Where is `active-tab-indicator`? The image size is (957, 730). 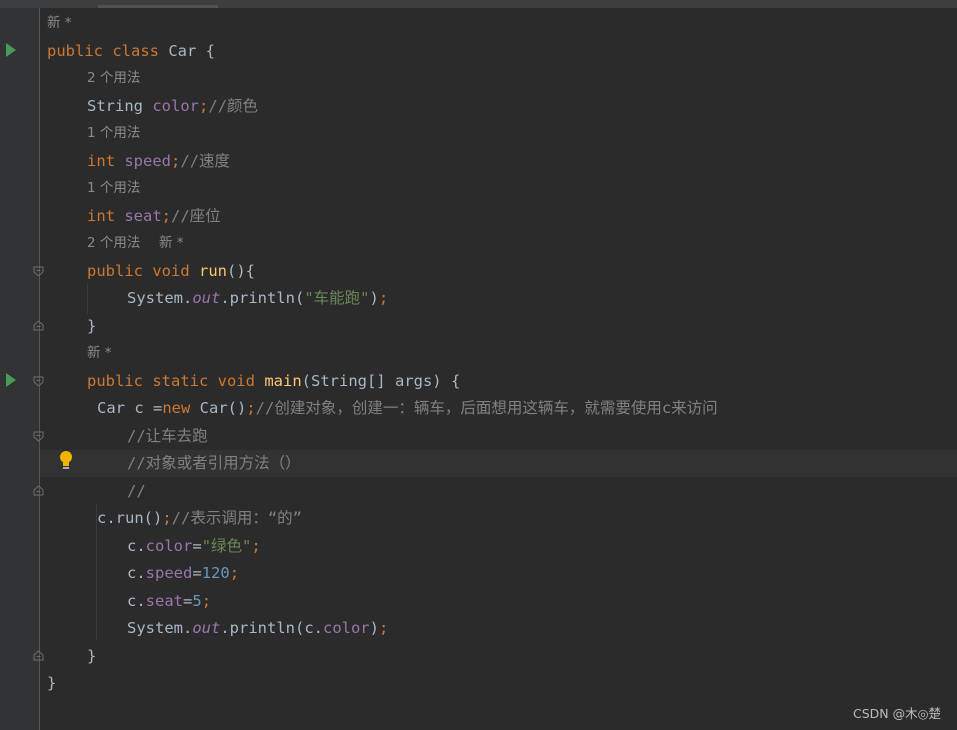 active-tab-indicator is located at coordinates (158, 6).